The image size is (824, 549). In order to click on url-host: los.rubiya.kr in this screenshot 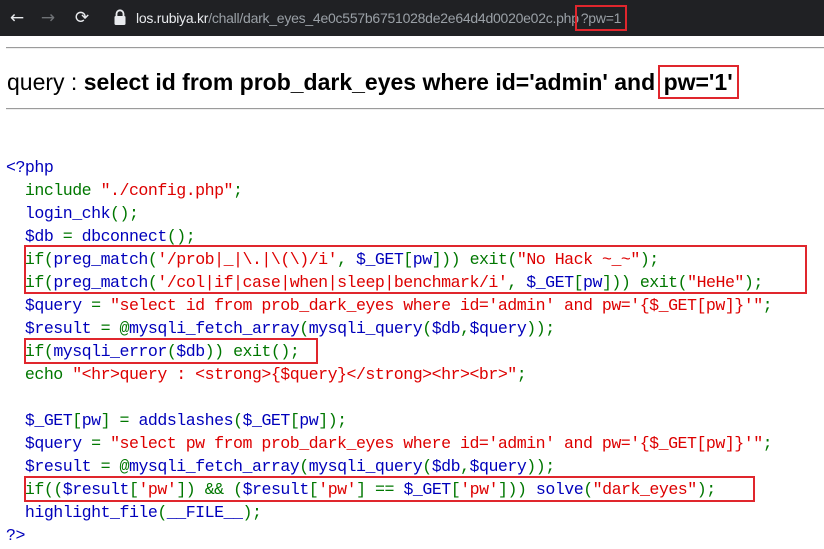, I will do `click(172, 18)`.